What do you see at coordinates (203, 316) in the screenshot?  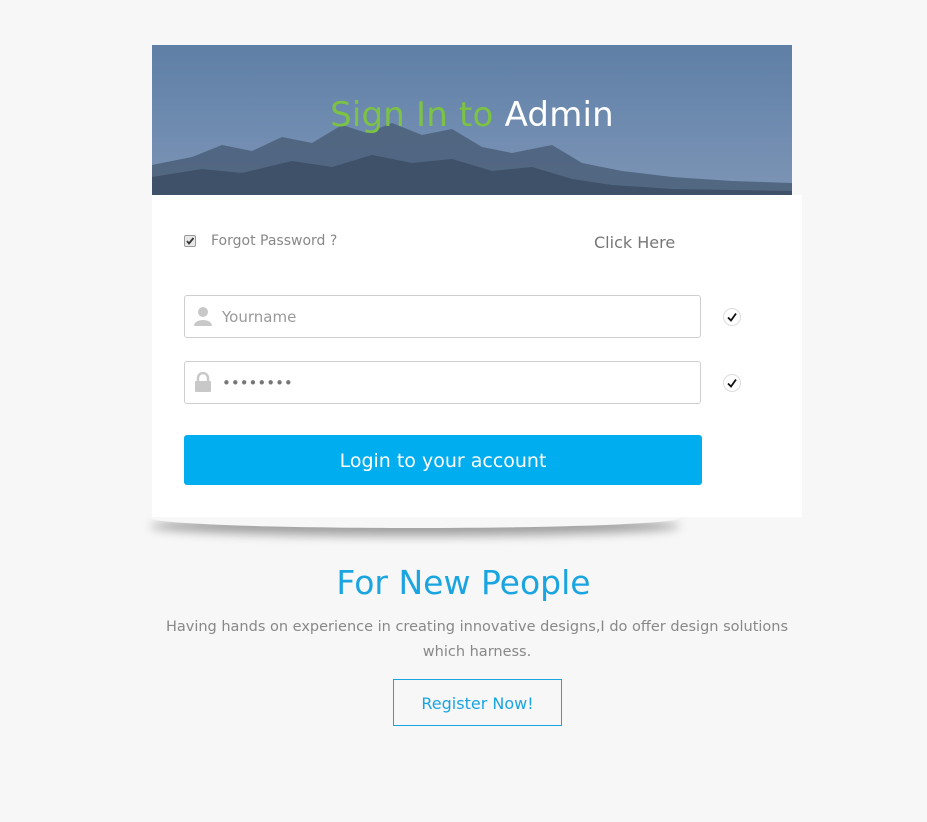 I see `user-icon` at bounding box center [203, 316].